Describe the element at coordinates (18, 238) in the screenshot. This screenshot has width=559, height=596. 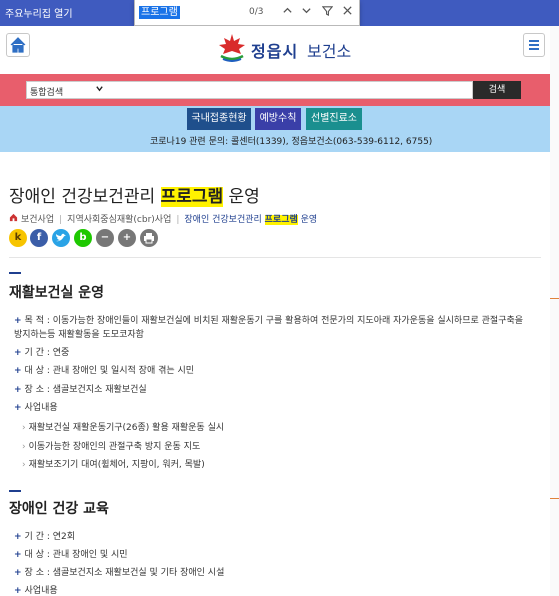
I see `kakaostory-icon: k` at that location.